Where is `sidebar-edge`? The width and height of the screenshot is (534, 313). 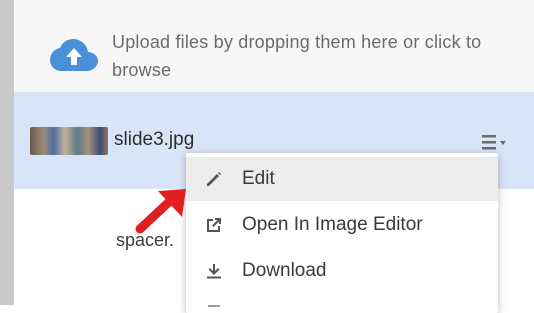 sidebar-edge is located at coordinates (7, 152).